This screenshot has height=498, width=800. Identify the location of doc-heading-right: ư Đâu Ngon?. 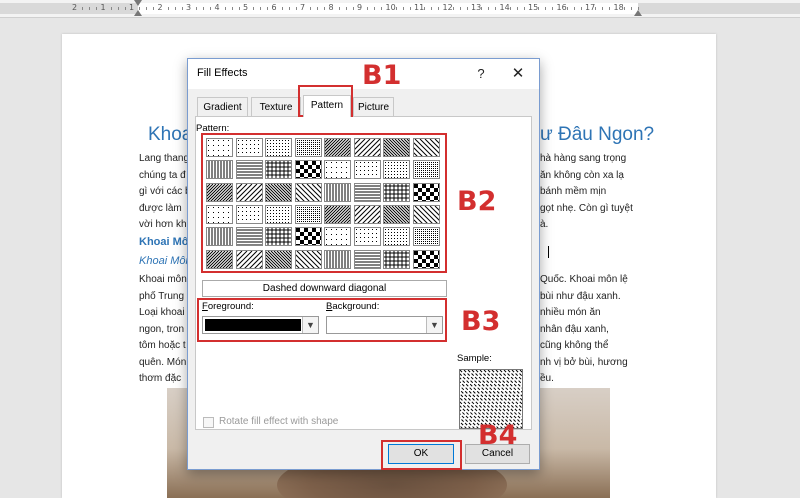
(597, 134).